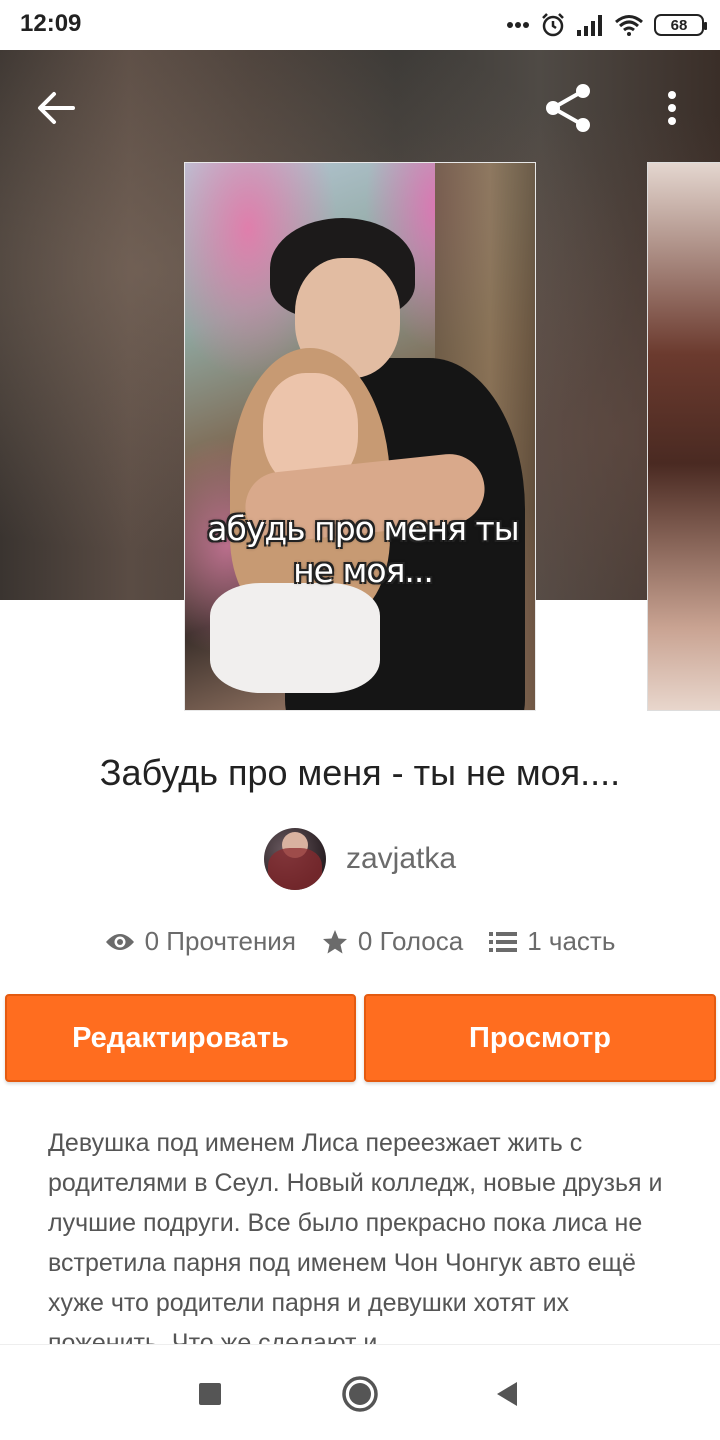 This screenshot has width=720, height=1440. What do you see at coordinates (119, 941) in the screenshot?
I see `eye-icon` at bounding box center [119, 941].